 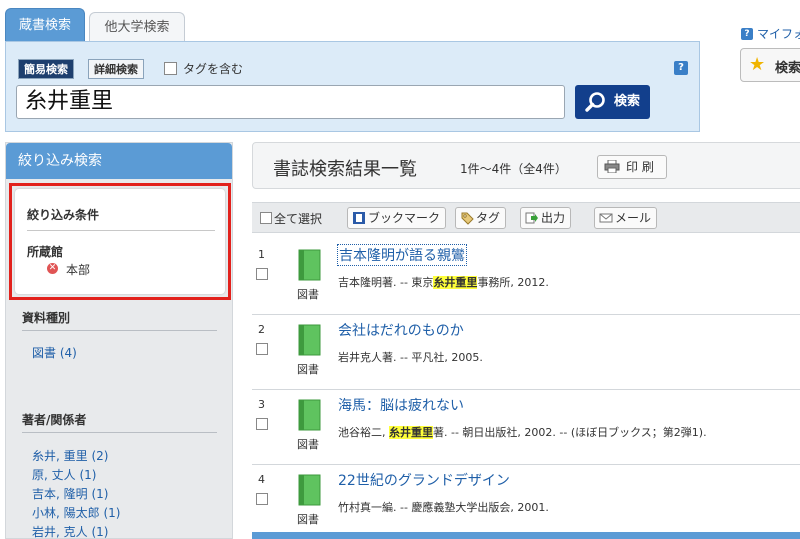 What do you see at coordinates (757, 64) in the screenshot?
I see `star-icon: ★` at bounding box center [757, 64].